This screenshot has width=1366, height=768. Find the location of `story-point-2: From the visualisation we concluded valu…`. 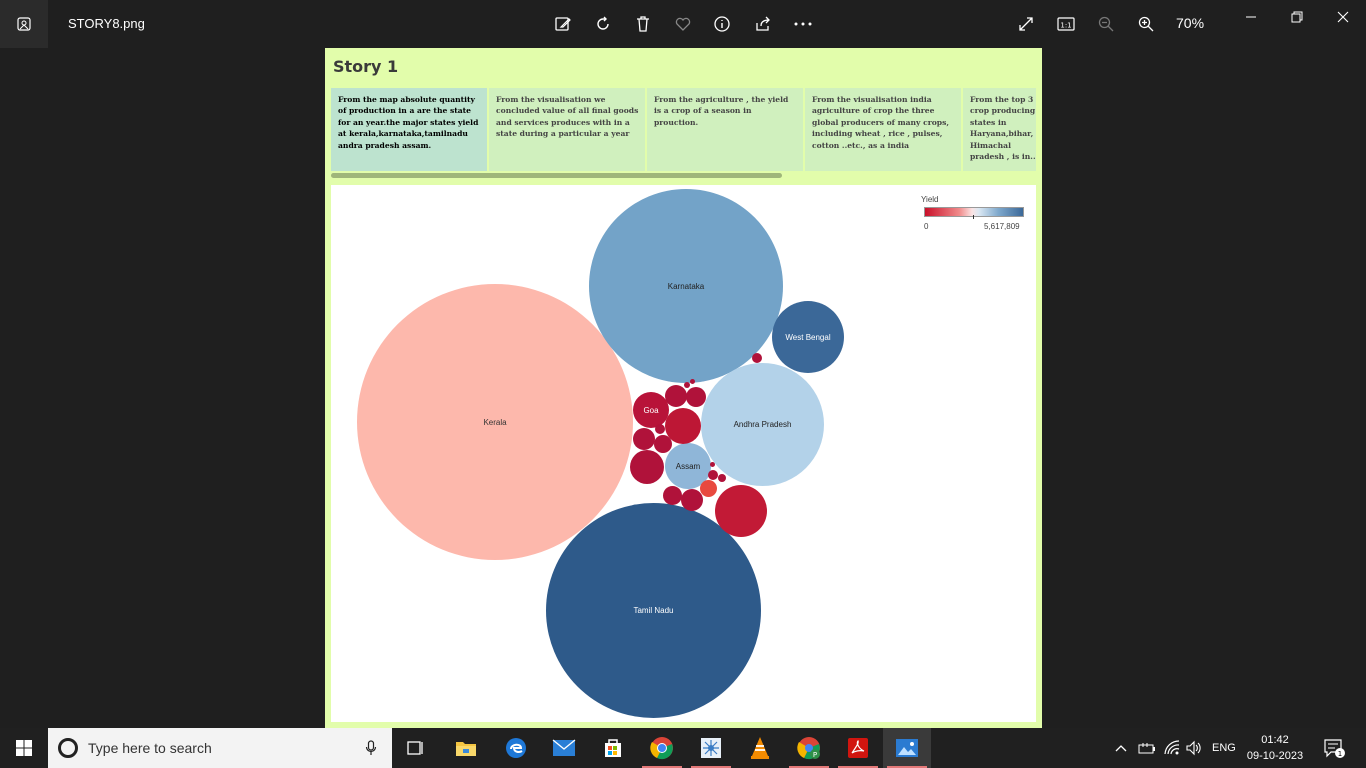

story-point-2: From the visualisation we concluded valu… is located at coordinates (567, 129).